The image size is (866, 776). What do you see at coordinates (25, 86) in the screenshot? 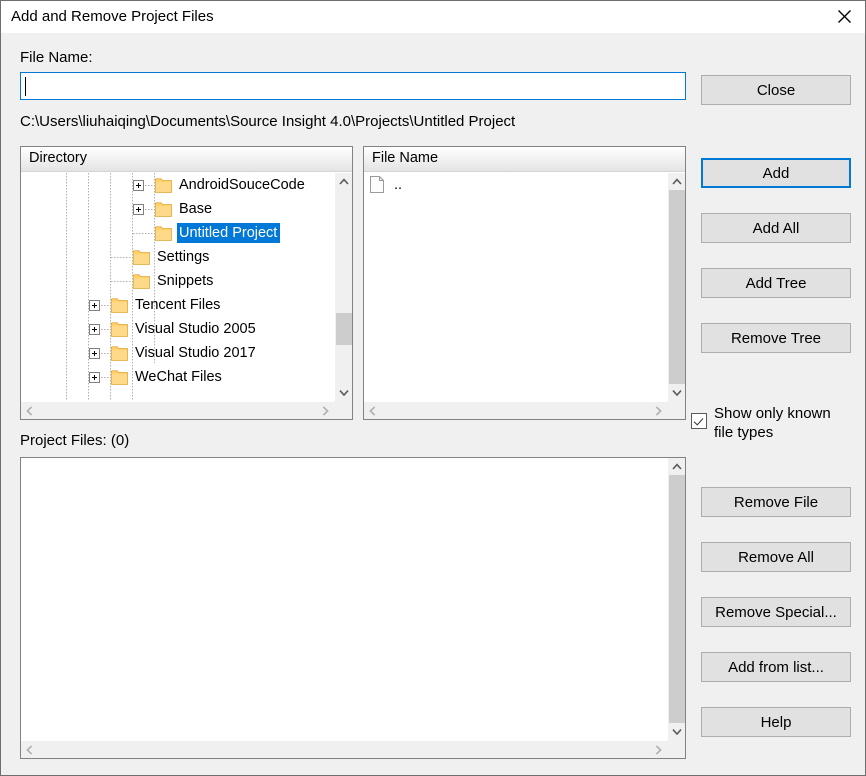
I see `text-caret` at bounding box center [25, 86].